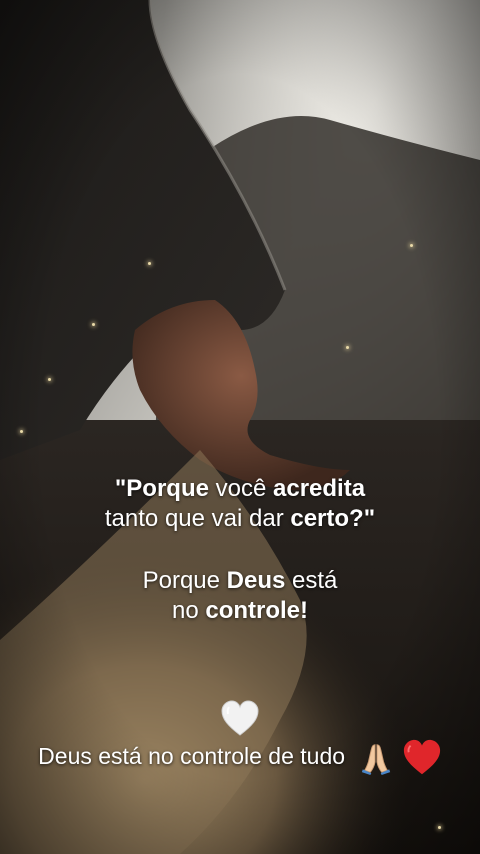 The width and height of the screenshot is (480, 854). I want to click on praying-hands-icon, so click(376, 759).